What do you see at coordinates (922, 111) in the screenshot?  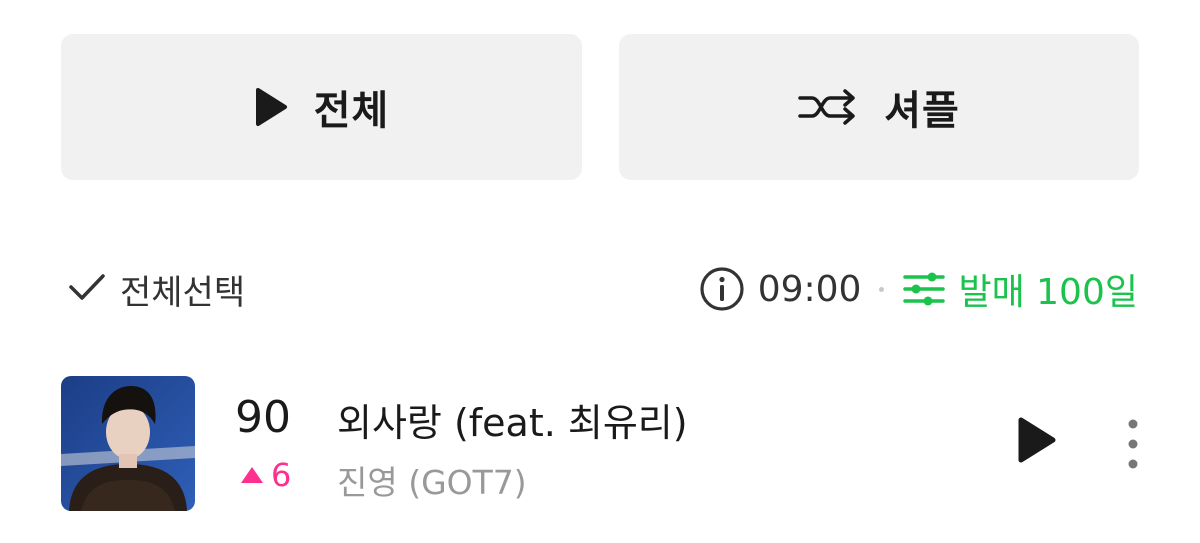 I see `shuffle-label: 셔플` at bounding box center [922, 111].